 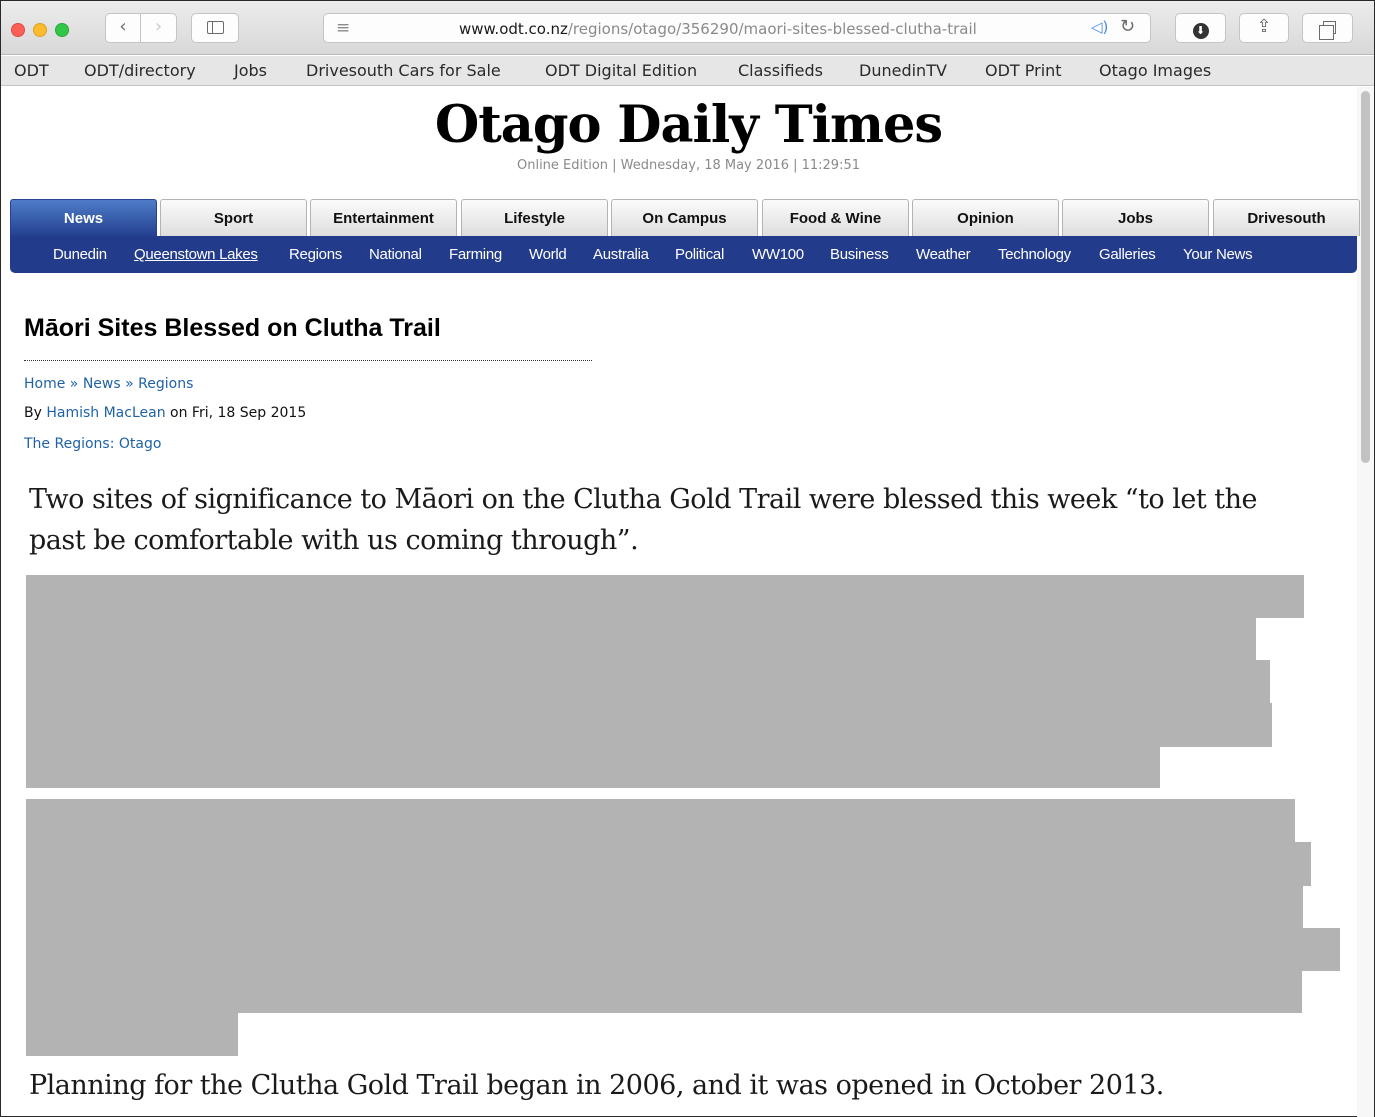 I want to click on breadcrumb: Home » News » Regions, so click(x=108, y=384).